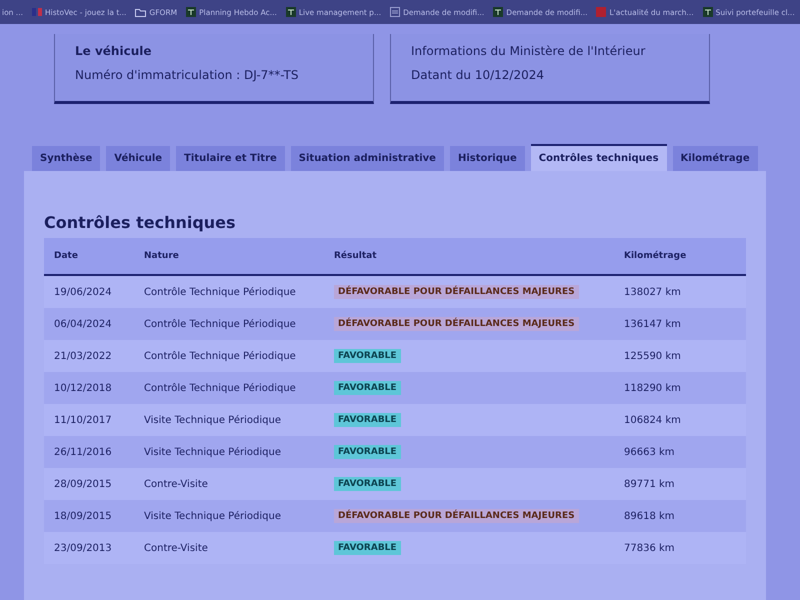  What do you see at coordinates (83, 548) in the screenshot?
I see `table-cell-text: 23/09/2013` at bounding box center [83, 548].